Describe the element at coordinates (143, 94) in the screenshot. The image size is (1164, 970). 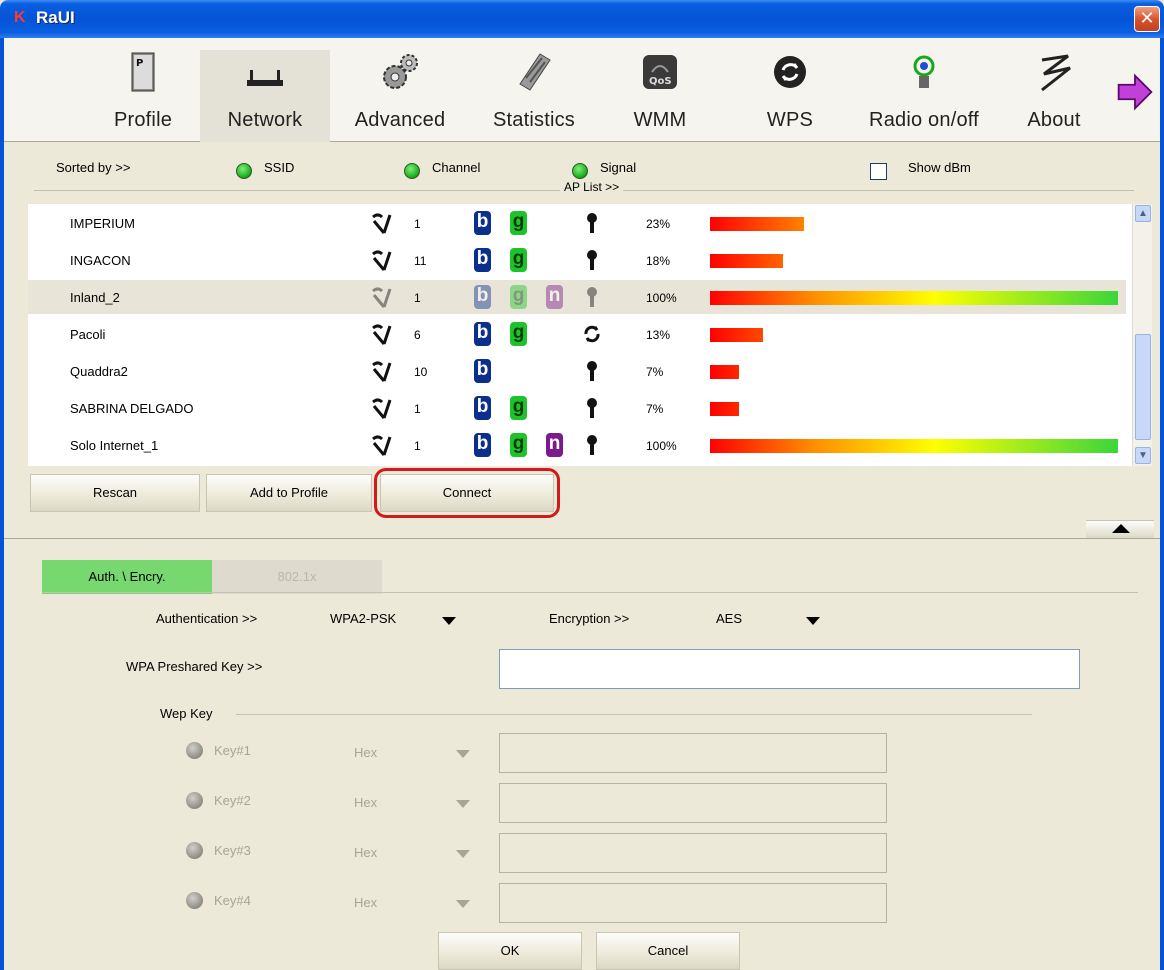
I see `toolbar-profile: P Profile` at that location.